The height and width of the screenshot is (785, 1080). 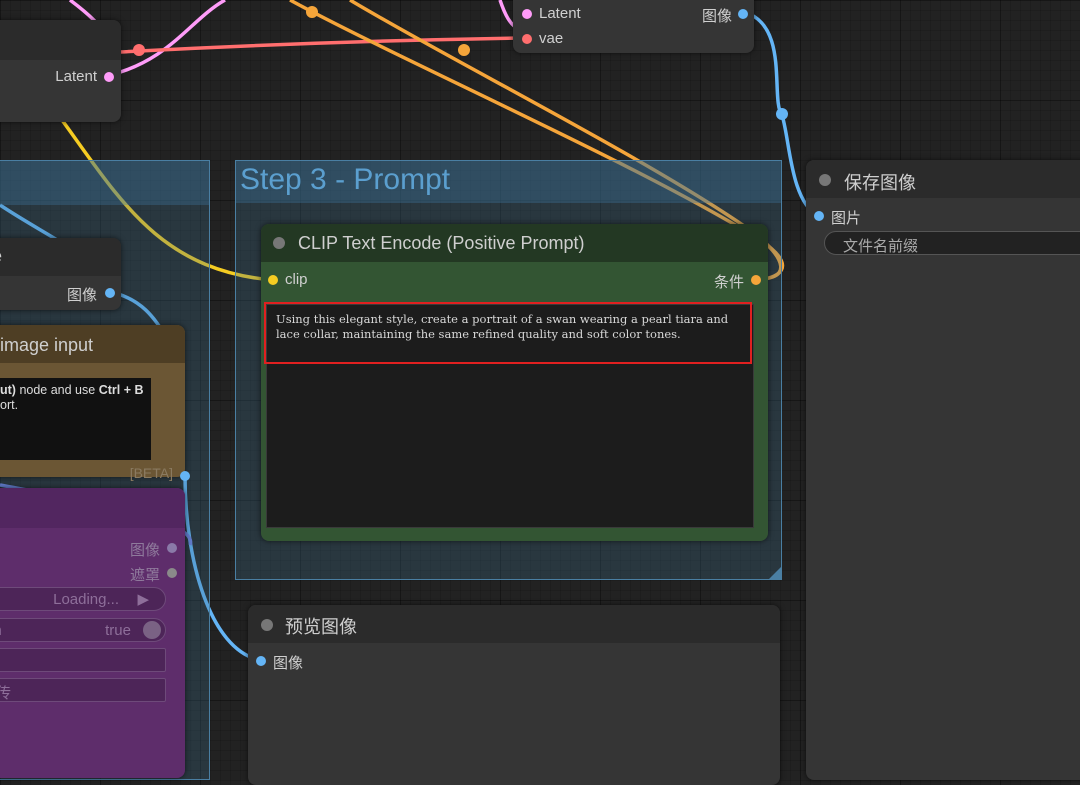 I want to click on toggle-widget: on true, so click(x=83, y=630).